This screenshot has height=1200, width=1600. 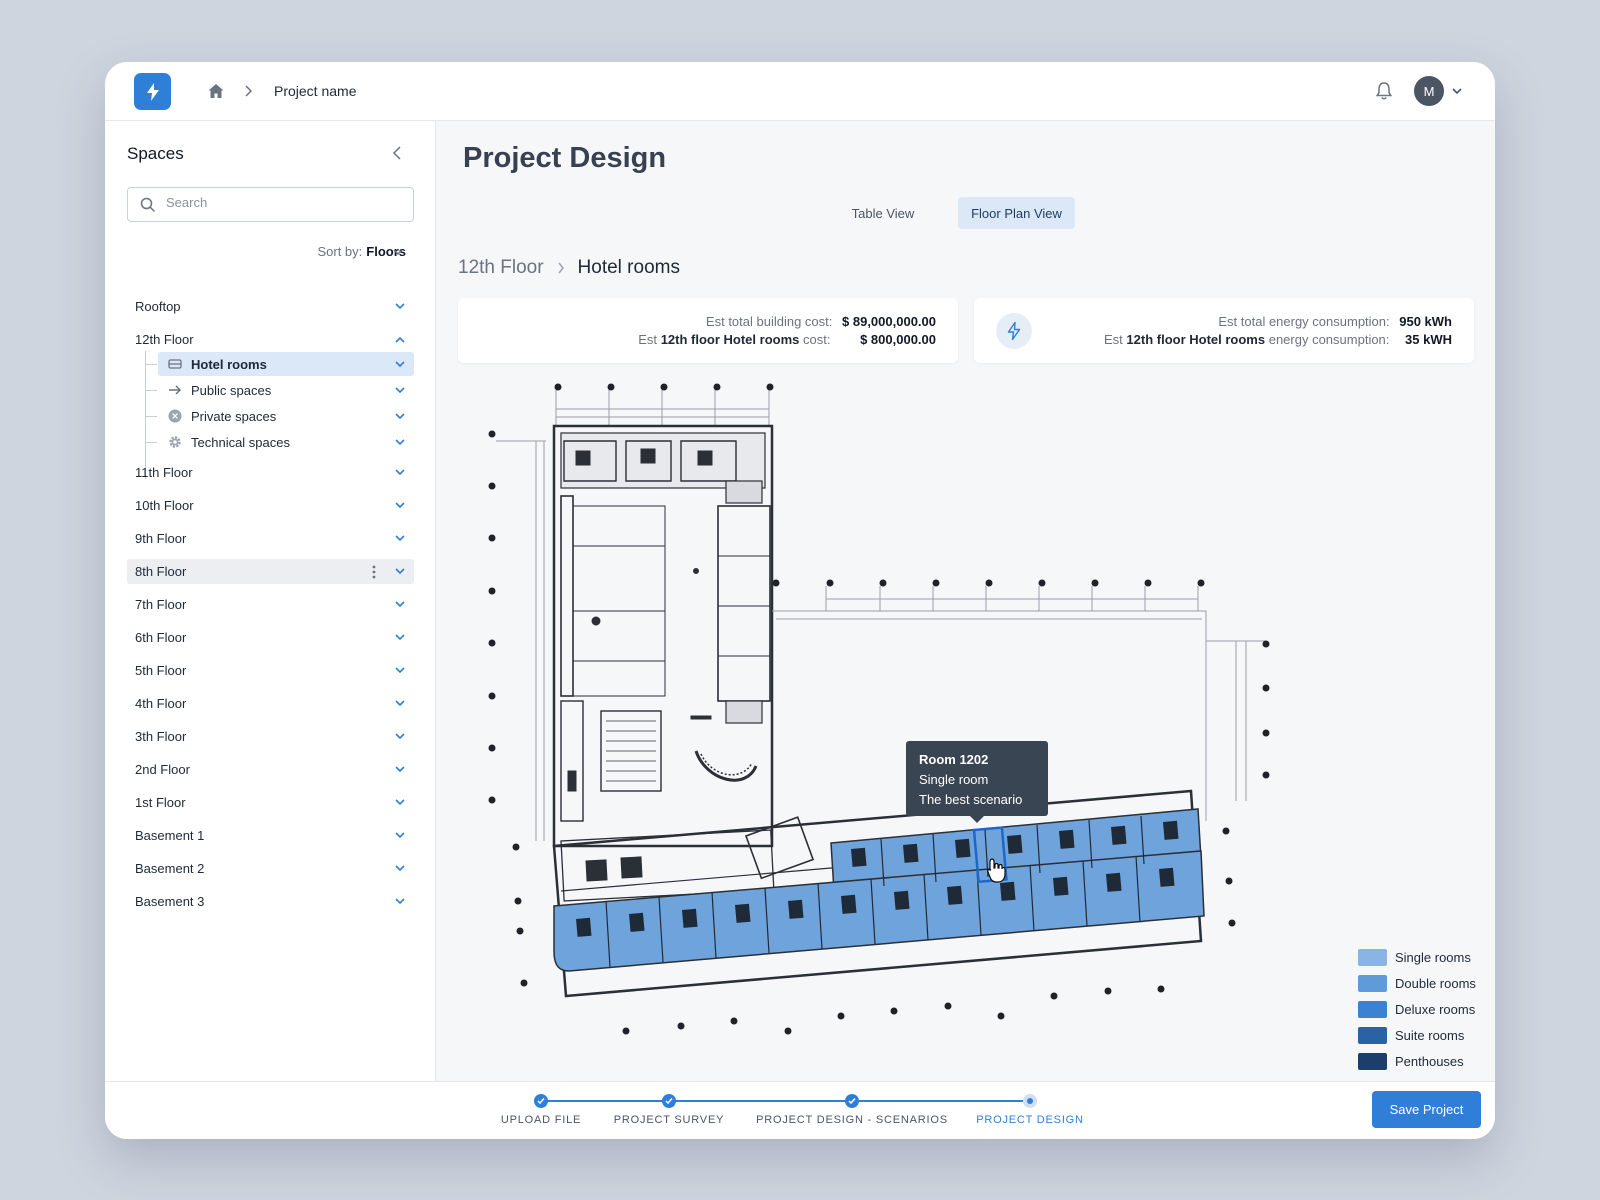 I want to click on floor-item-8th: 8th Floor, so click(x=270, y=571).